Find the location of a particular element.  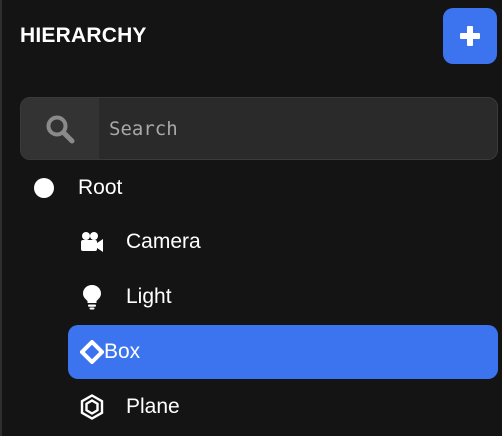

panel-title: HIERARCHY is located at coordinates (83, 35).